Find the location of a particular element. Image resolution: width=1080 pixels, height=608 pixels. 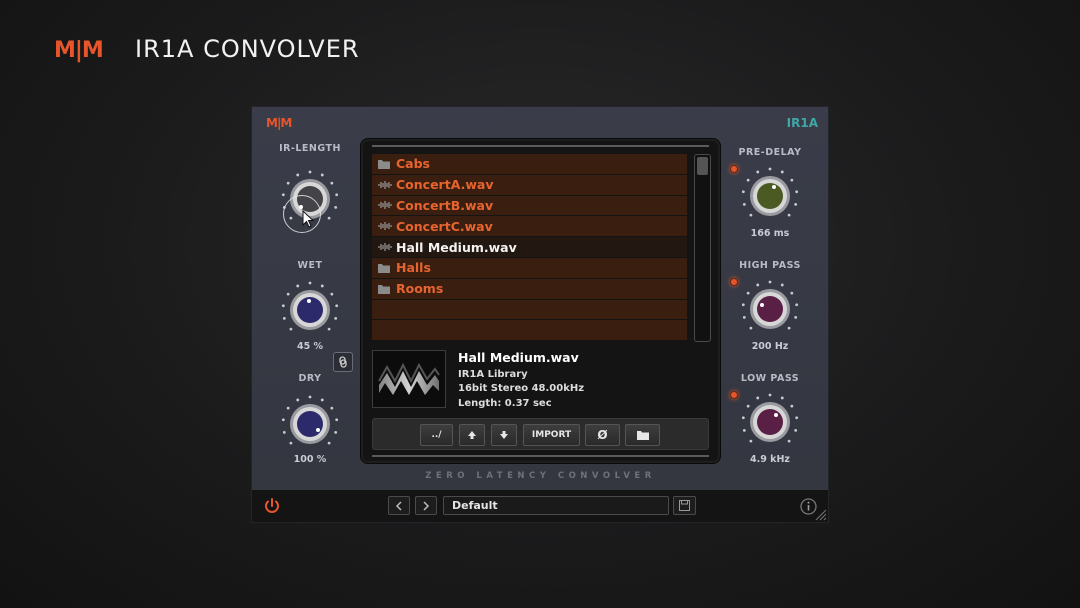

waveform-thumbnail is located at coordinates (409, 379).